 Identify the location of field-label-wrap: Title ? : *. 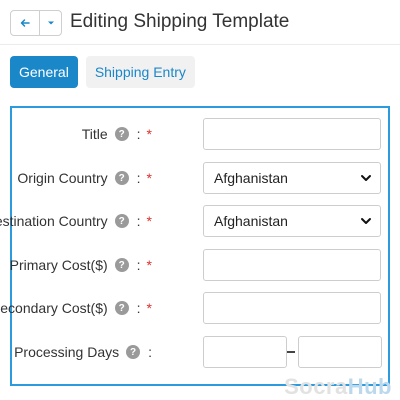
(117, 134).